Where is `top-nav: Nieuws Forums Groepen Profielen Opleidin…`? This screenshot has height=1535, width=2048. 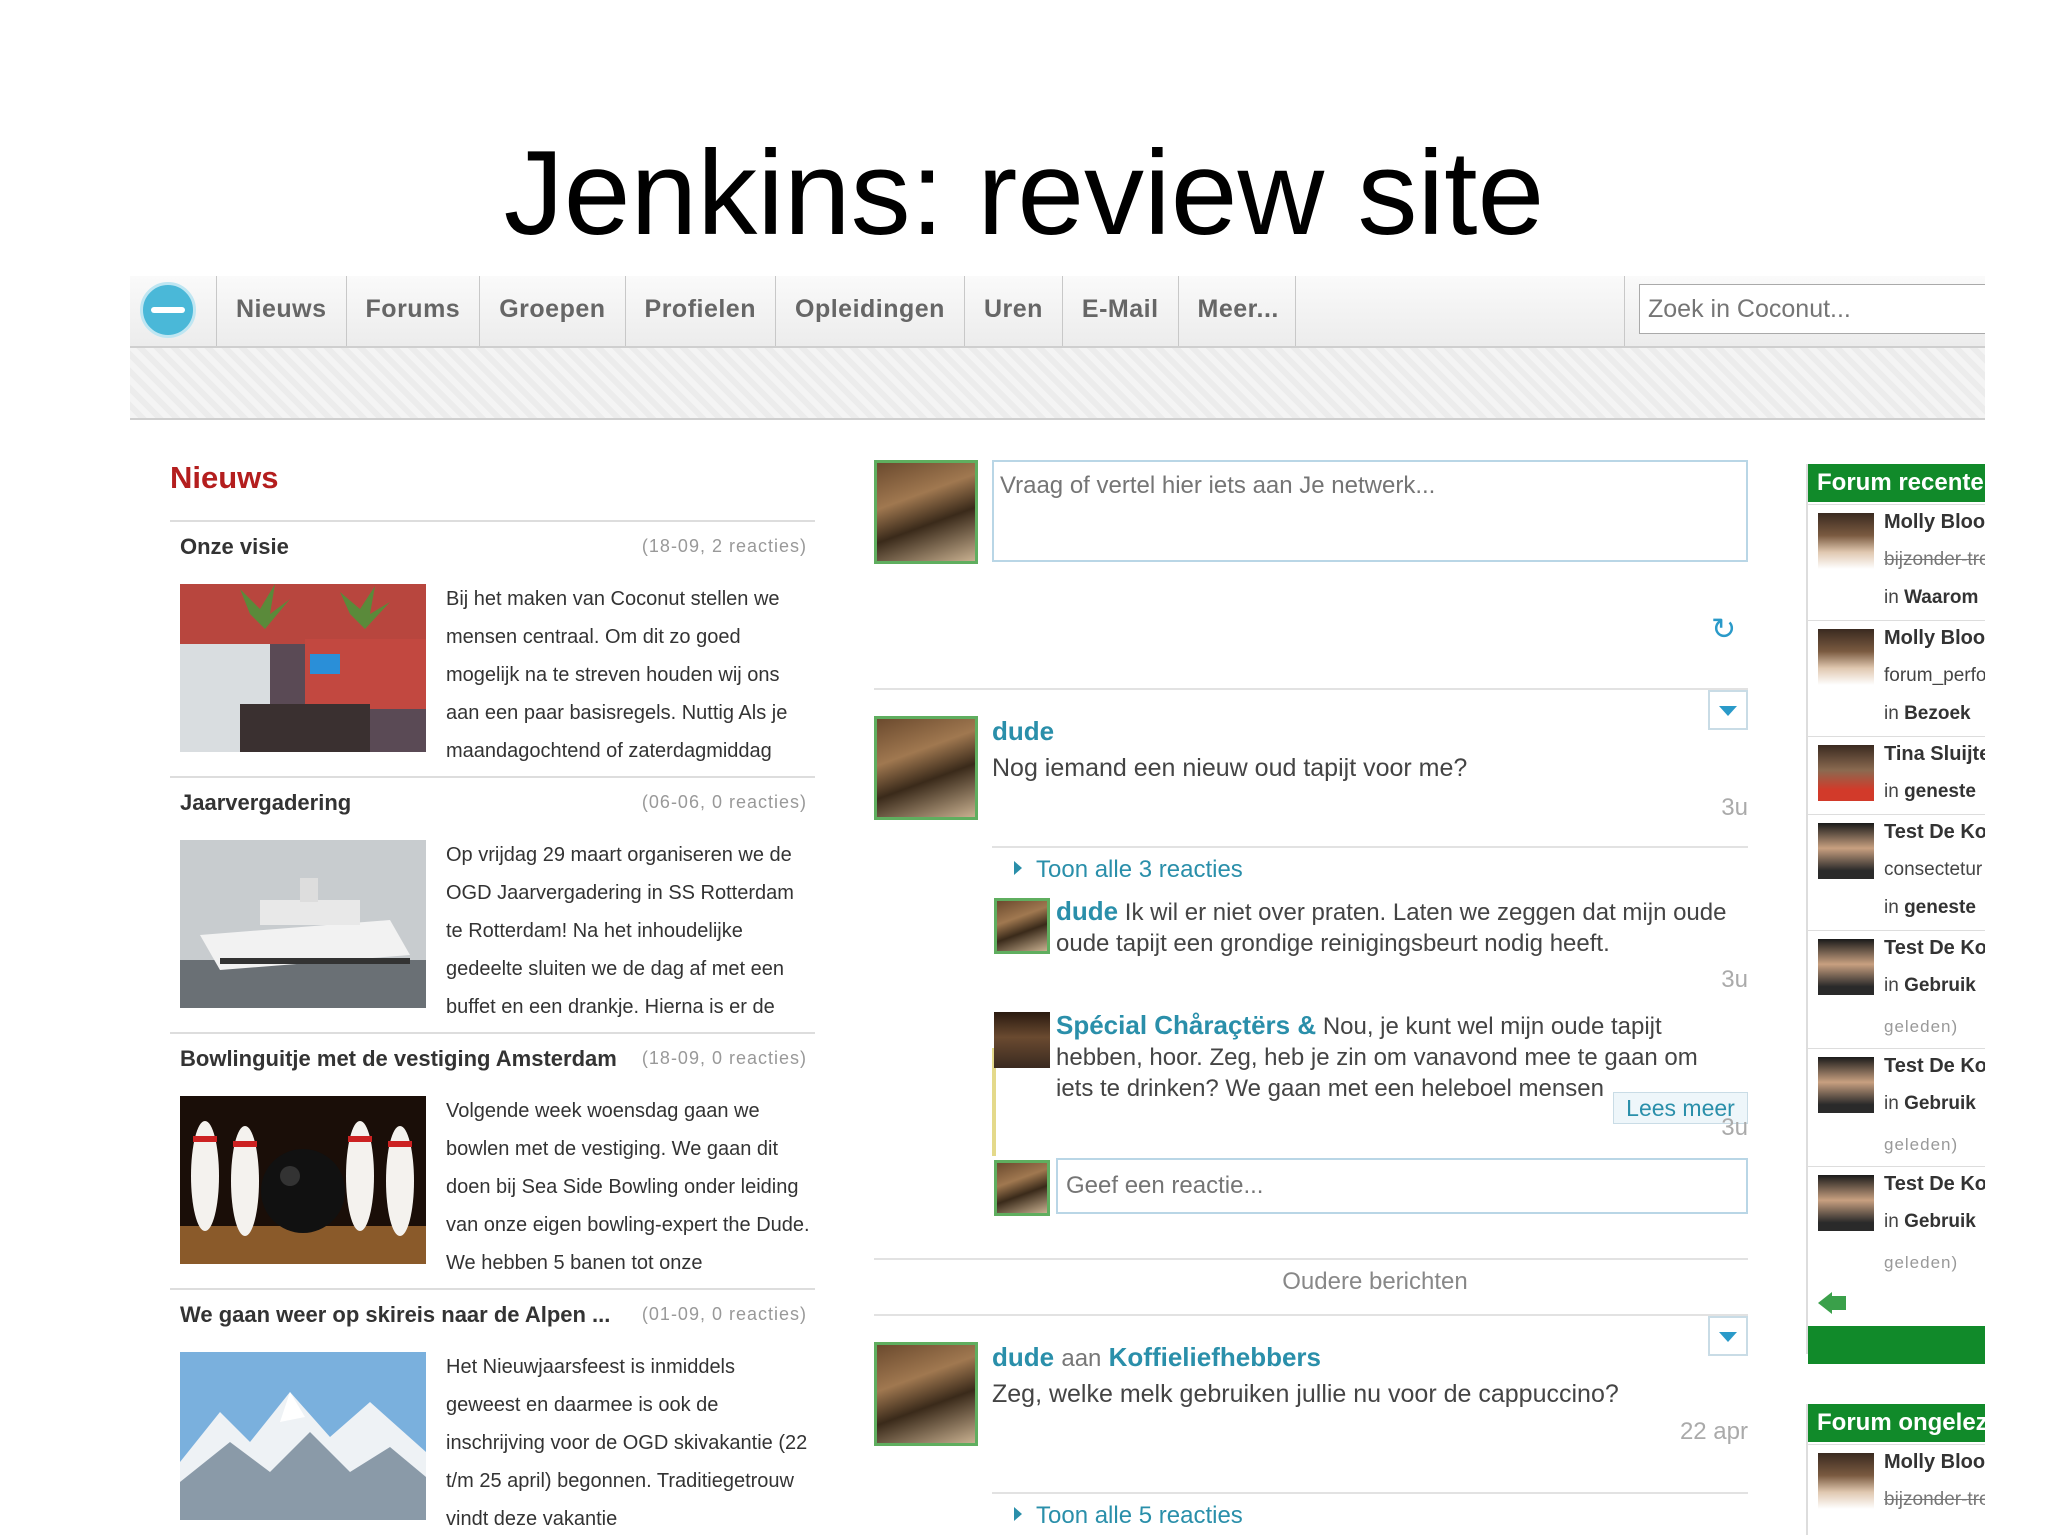
top-nav: Nieuws Forums Groepen Profielen Opleidin… is located at coordinates (1057, 312).